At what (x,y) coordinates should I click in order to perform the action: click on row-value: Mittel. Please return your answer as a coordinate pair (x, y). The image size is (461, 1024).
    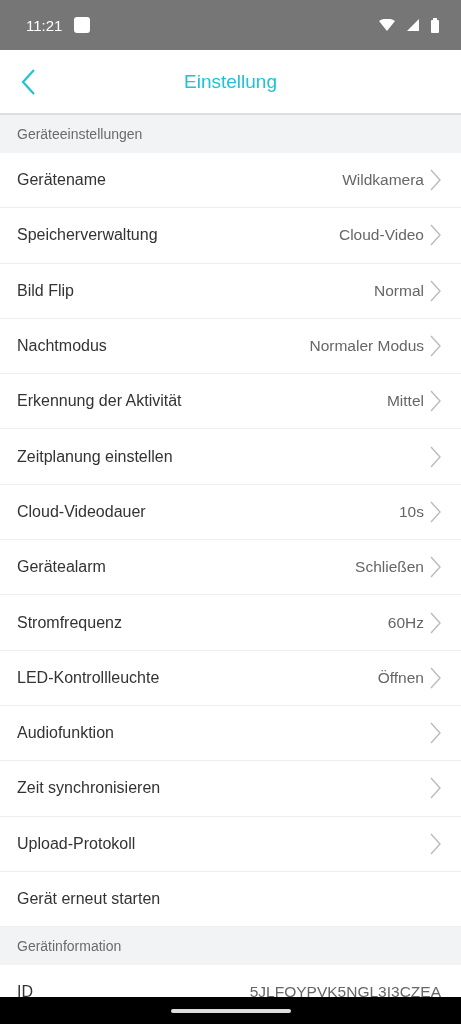
    Looking at the image, I should click on (405, 401).